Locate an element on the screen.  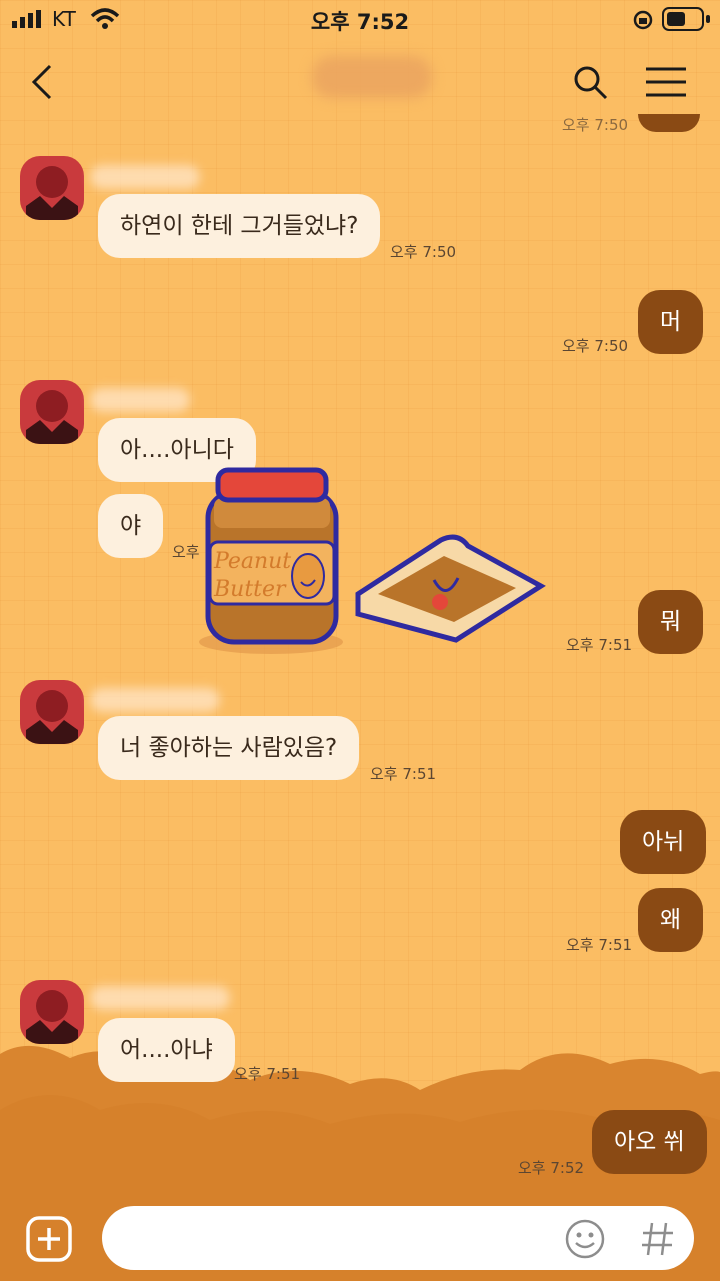
emoji-icon is located at coordinates (585, 1239).